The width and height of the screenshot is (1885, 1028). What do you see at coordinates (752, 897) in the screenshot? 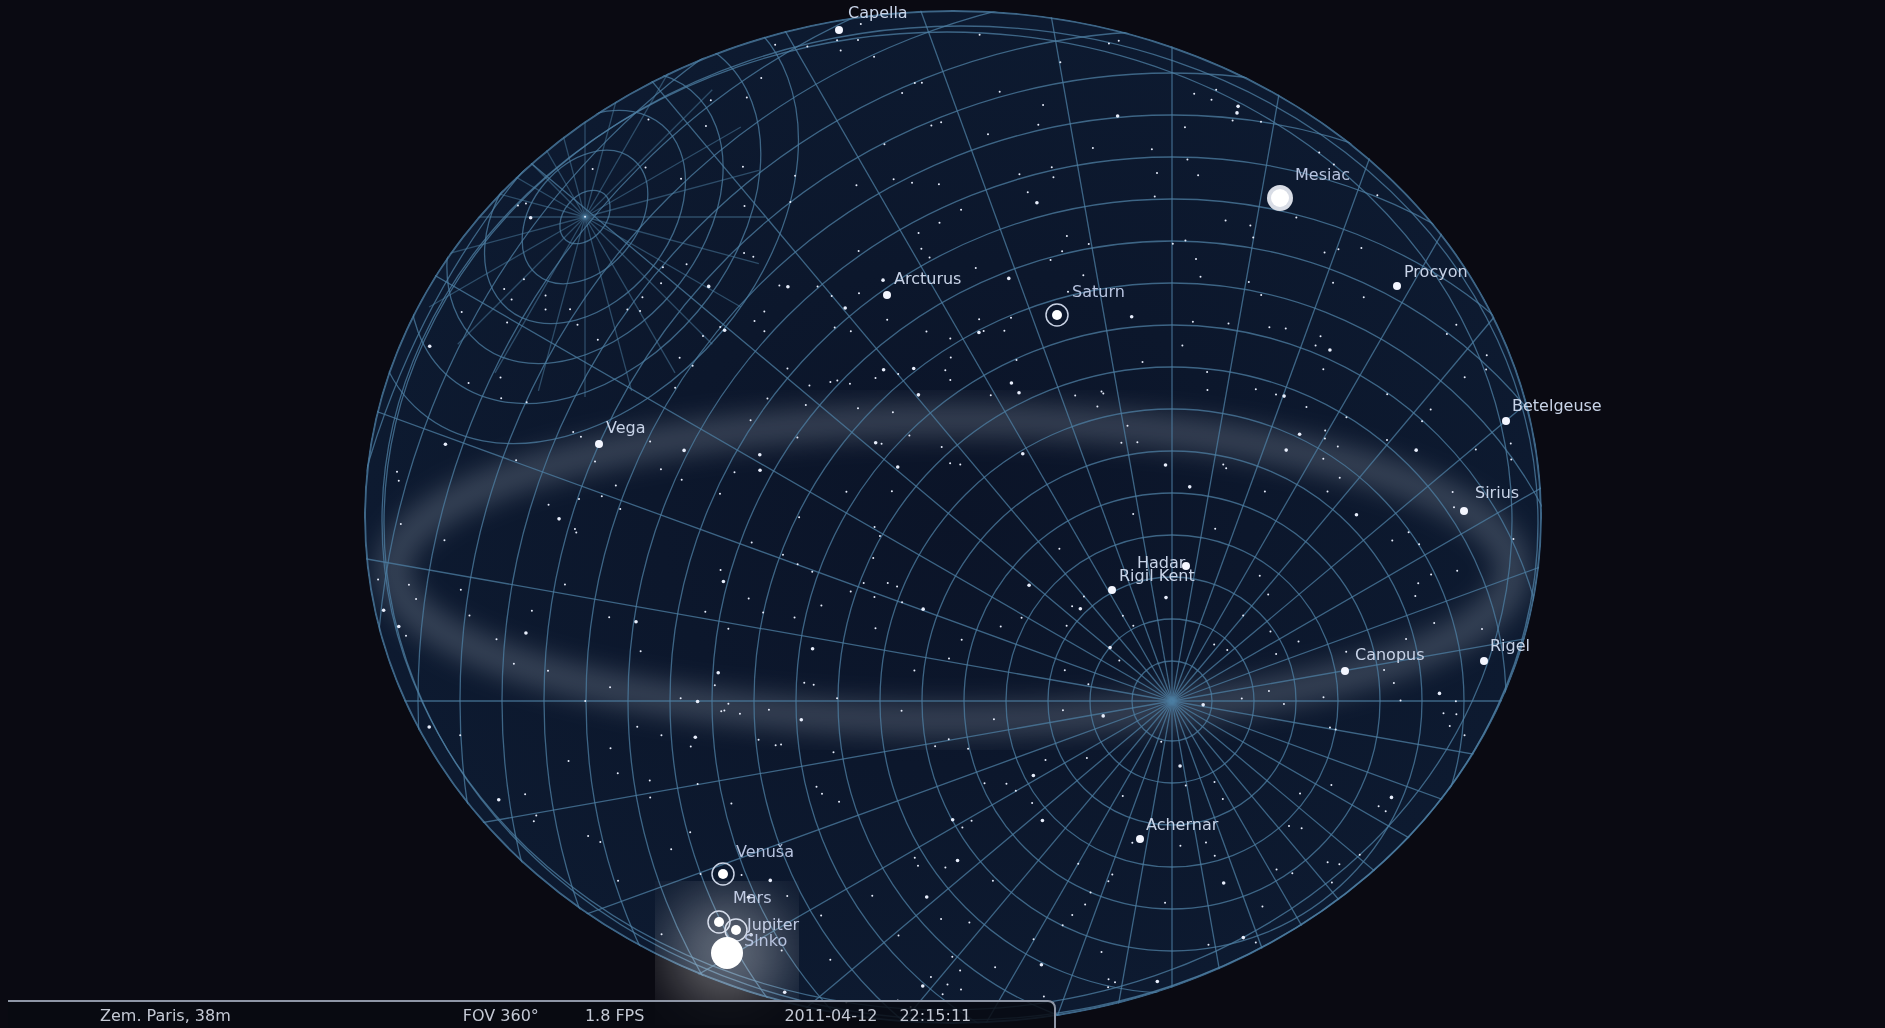
I see `object-label: Mars` at bounding box center [752, 897].